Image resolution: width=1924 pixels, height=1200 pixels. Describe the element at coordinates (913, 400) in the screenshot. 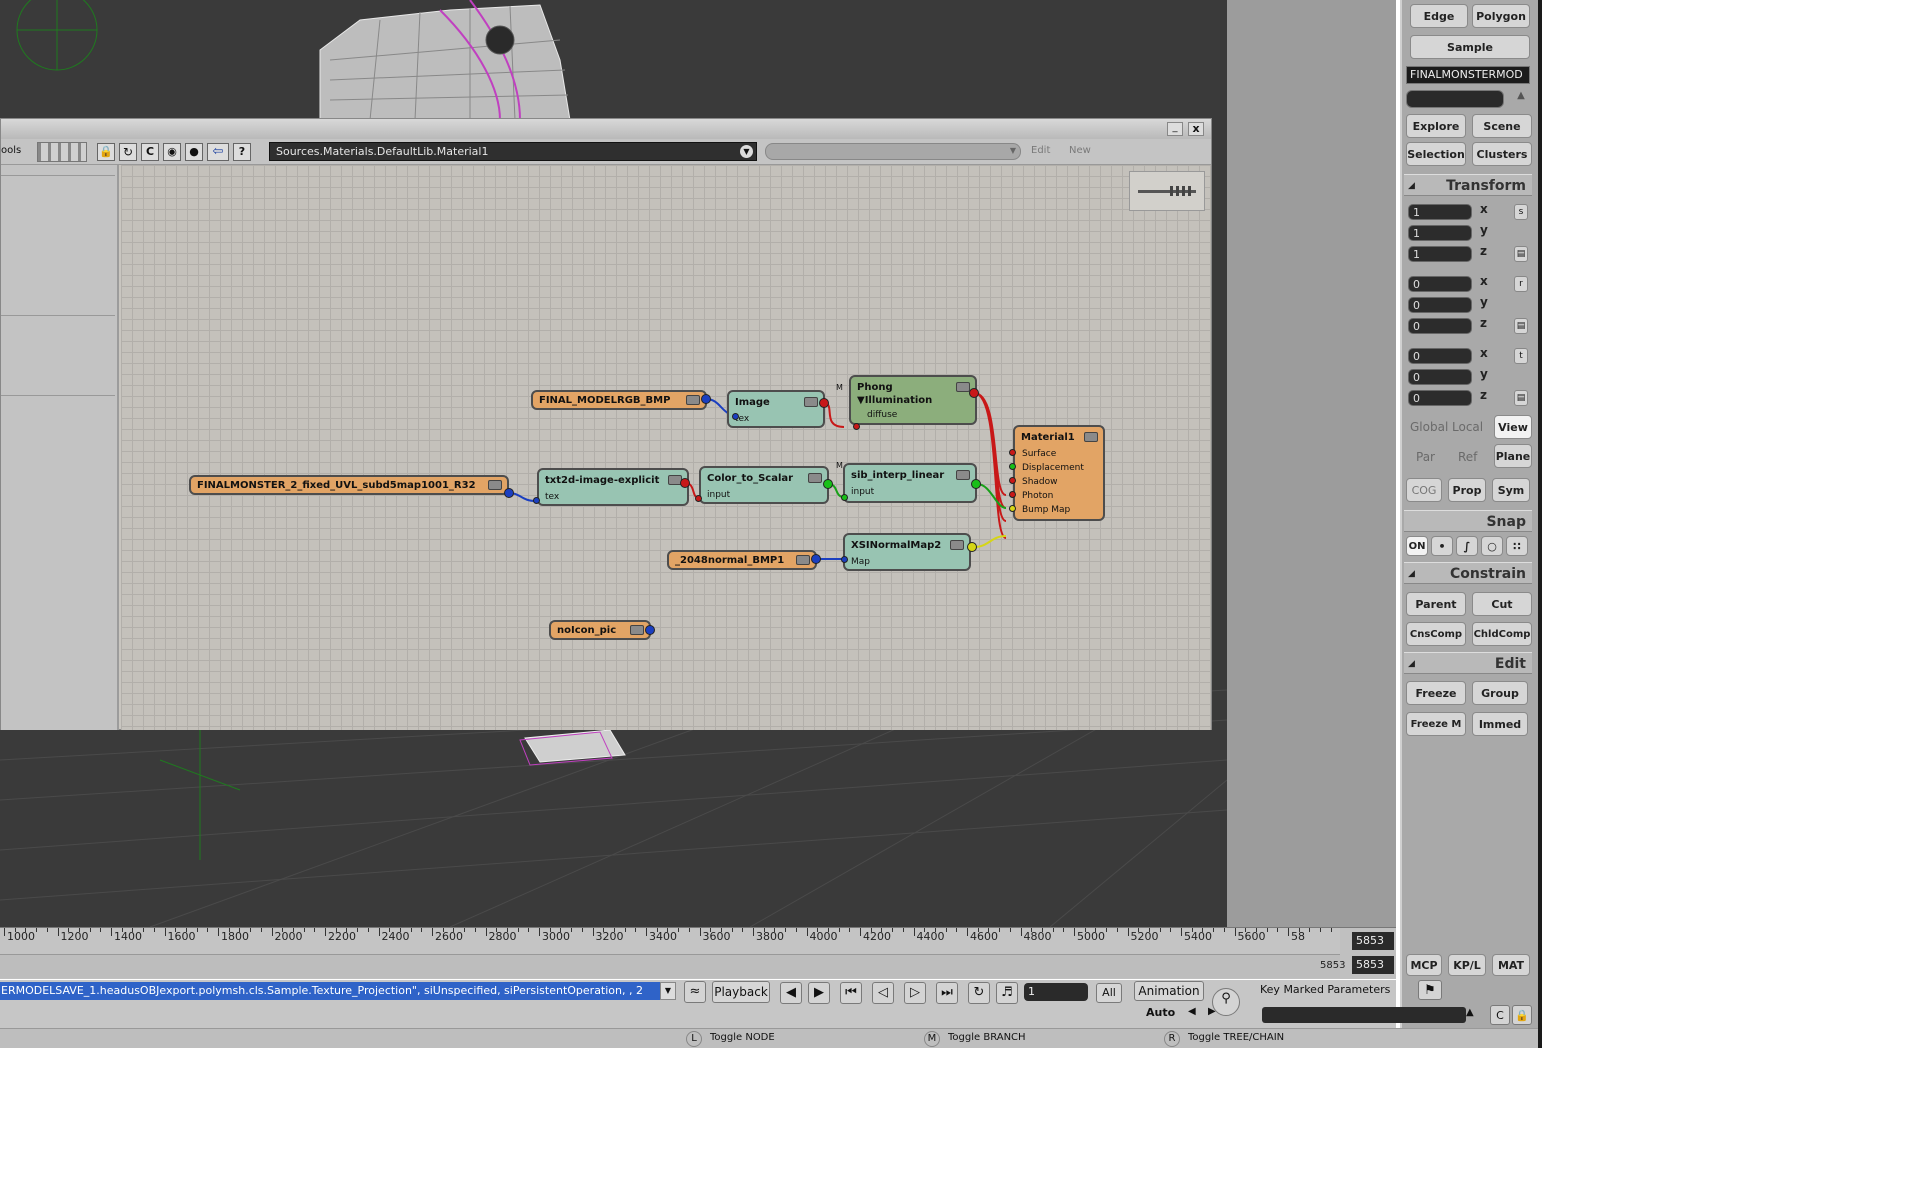

I see `node-phong: Phong ▼Illumination diffuse` at that location.